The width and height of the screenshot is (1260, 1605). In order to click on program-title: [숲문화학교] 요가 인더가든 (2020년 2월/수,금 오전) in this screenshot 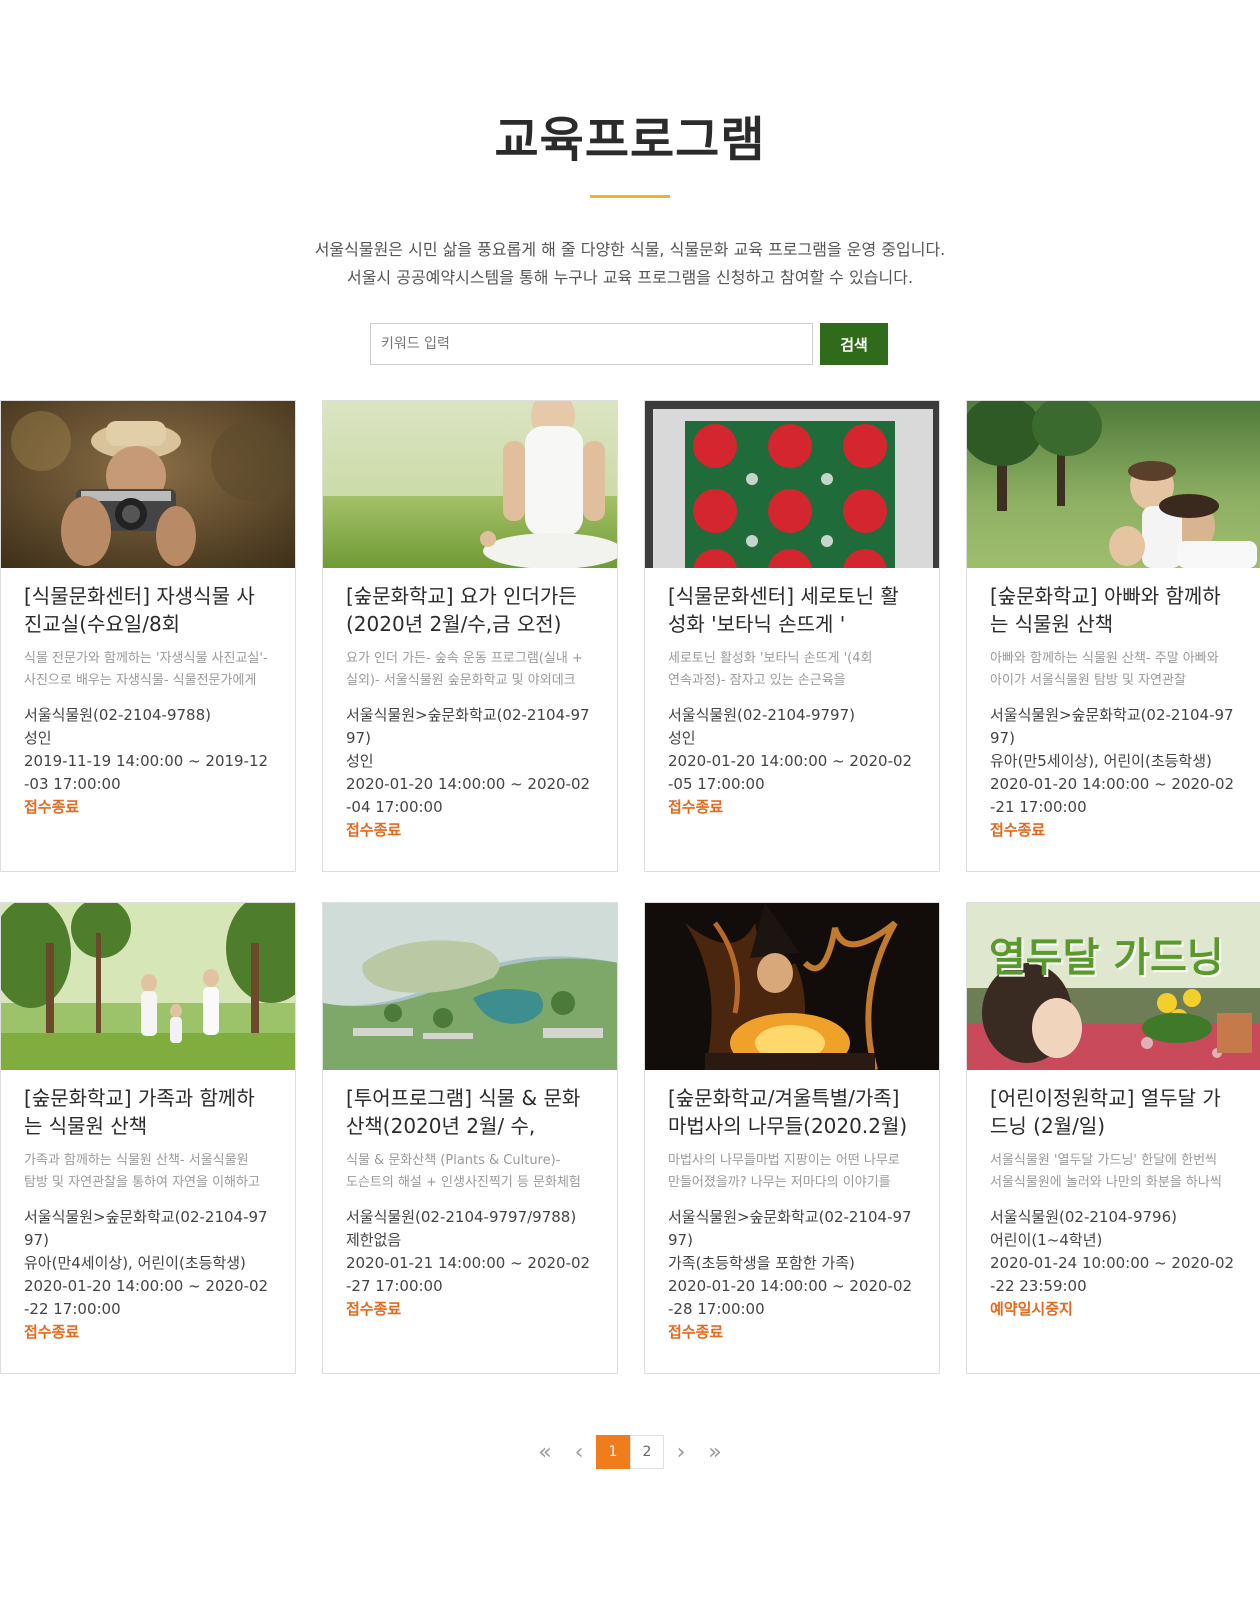, I will do `click(470, 610)`.